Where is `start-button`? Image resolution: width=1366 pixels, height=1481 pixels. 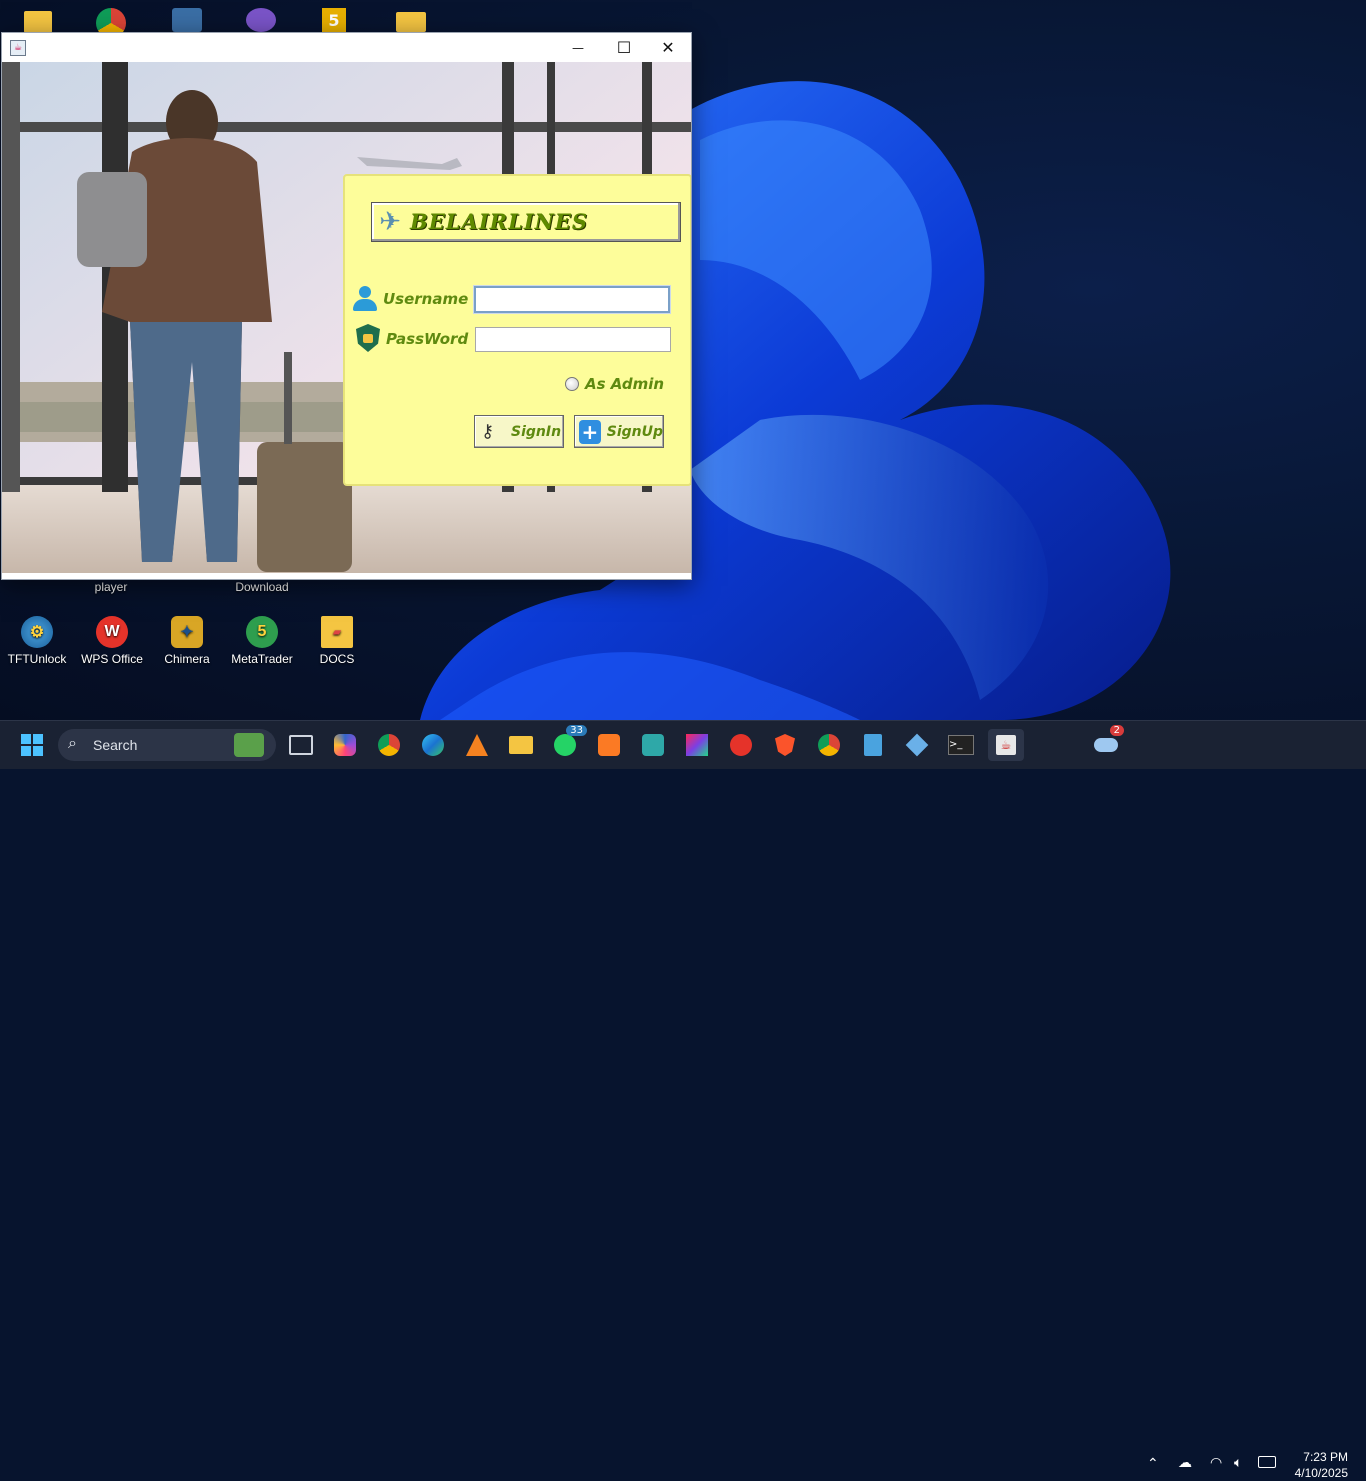 start-button is located at coordinates (32, 745).